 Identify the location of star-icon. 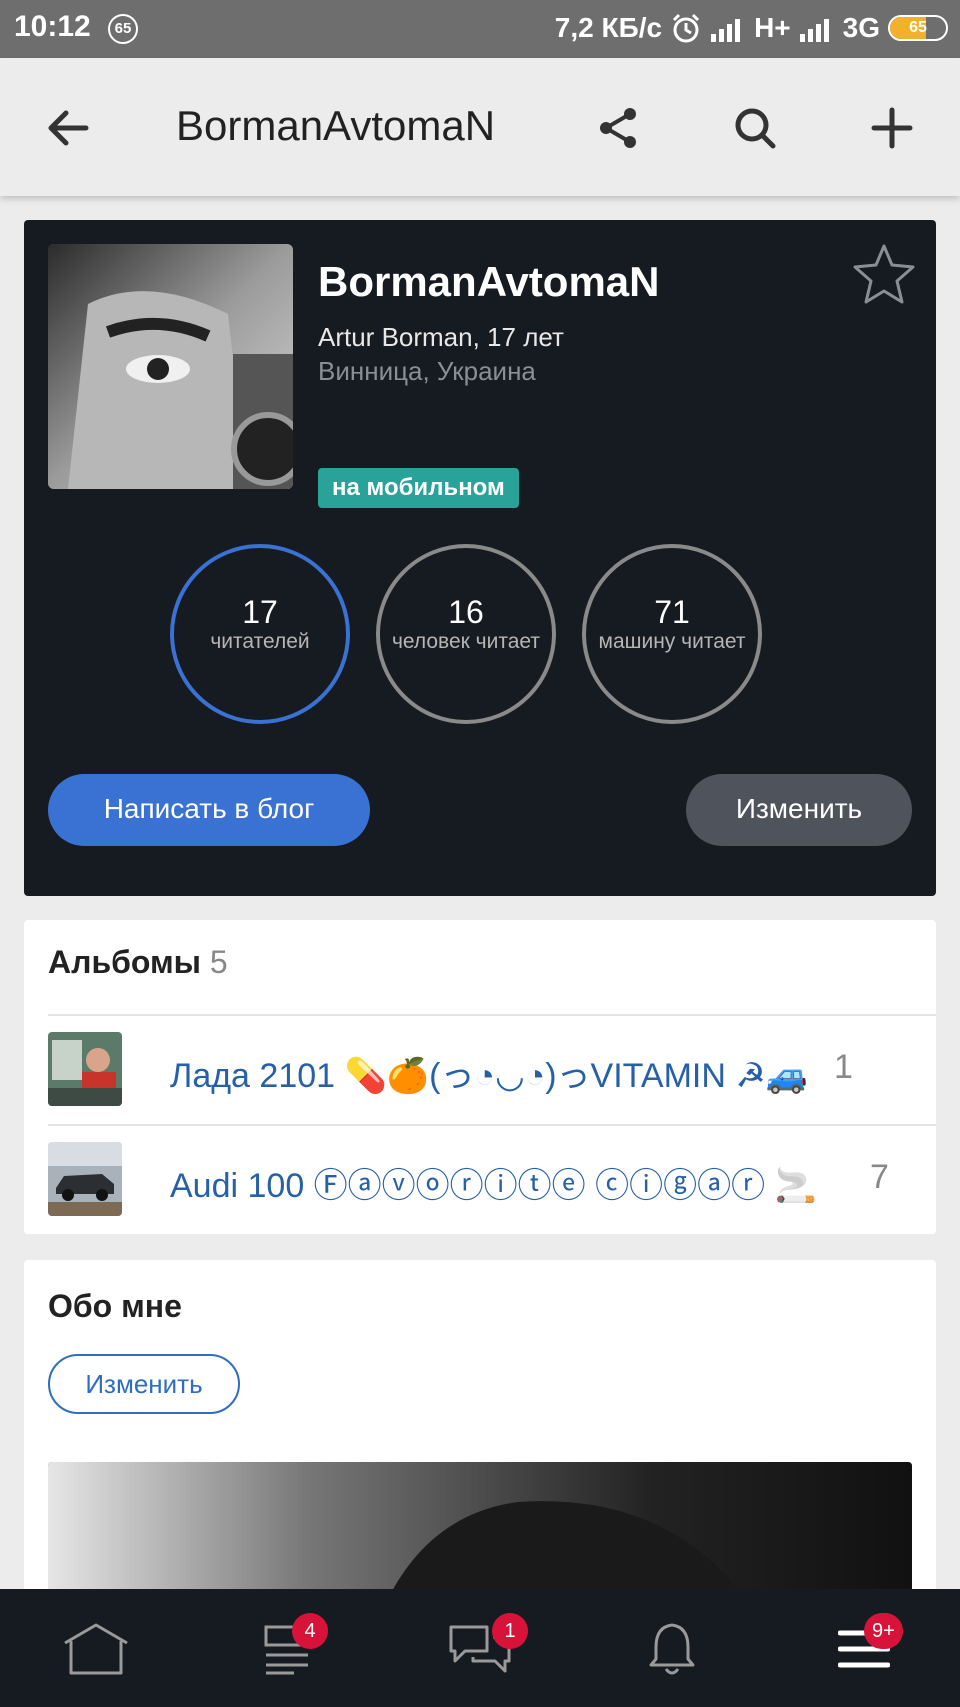
(884, 274).